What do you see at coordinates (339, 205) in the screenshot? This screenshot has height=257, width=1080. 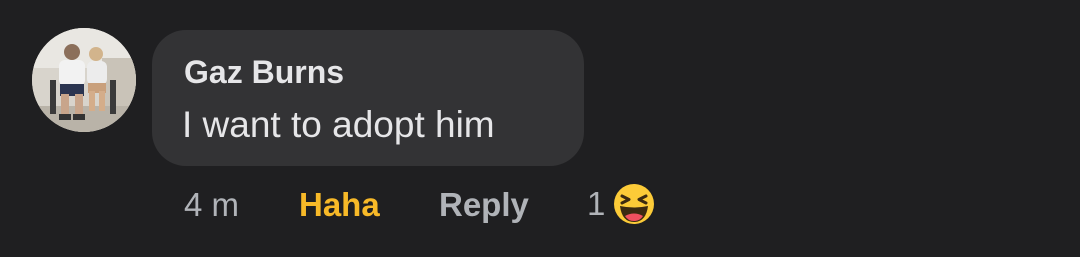 I see `haha-reaction-button: Haha` at bounding box center [339, 205].